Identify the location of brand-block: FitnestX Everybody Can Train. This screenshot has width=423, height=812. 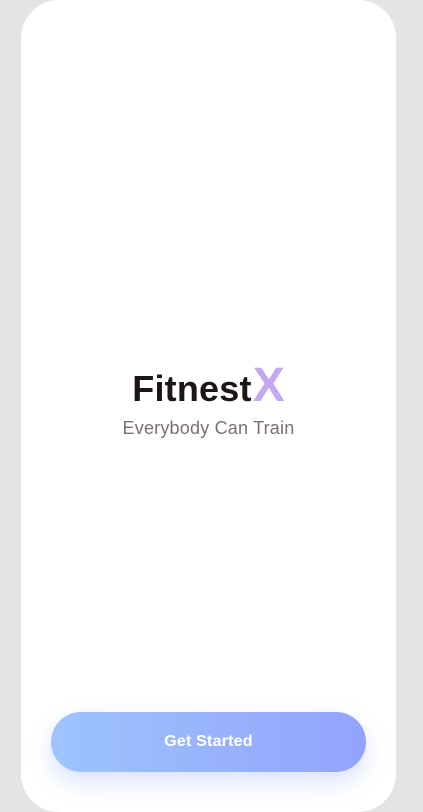
(208, 400).